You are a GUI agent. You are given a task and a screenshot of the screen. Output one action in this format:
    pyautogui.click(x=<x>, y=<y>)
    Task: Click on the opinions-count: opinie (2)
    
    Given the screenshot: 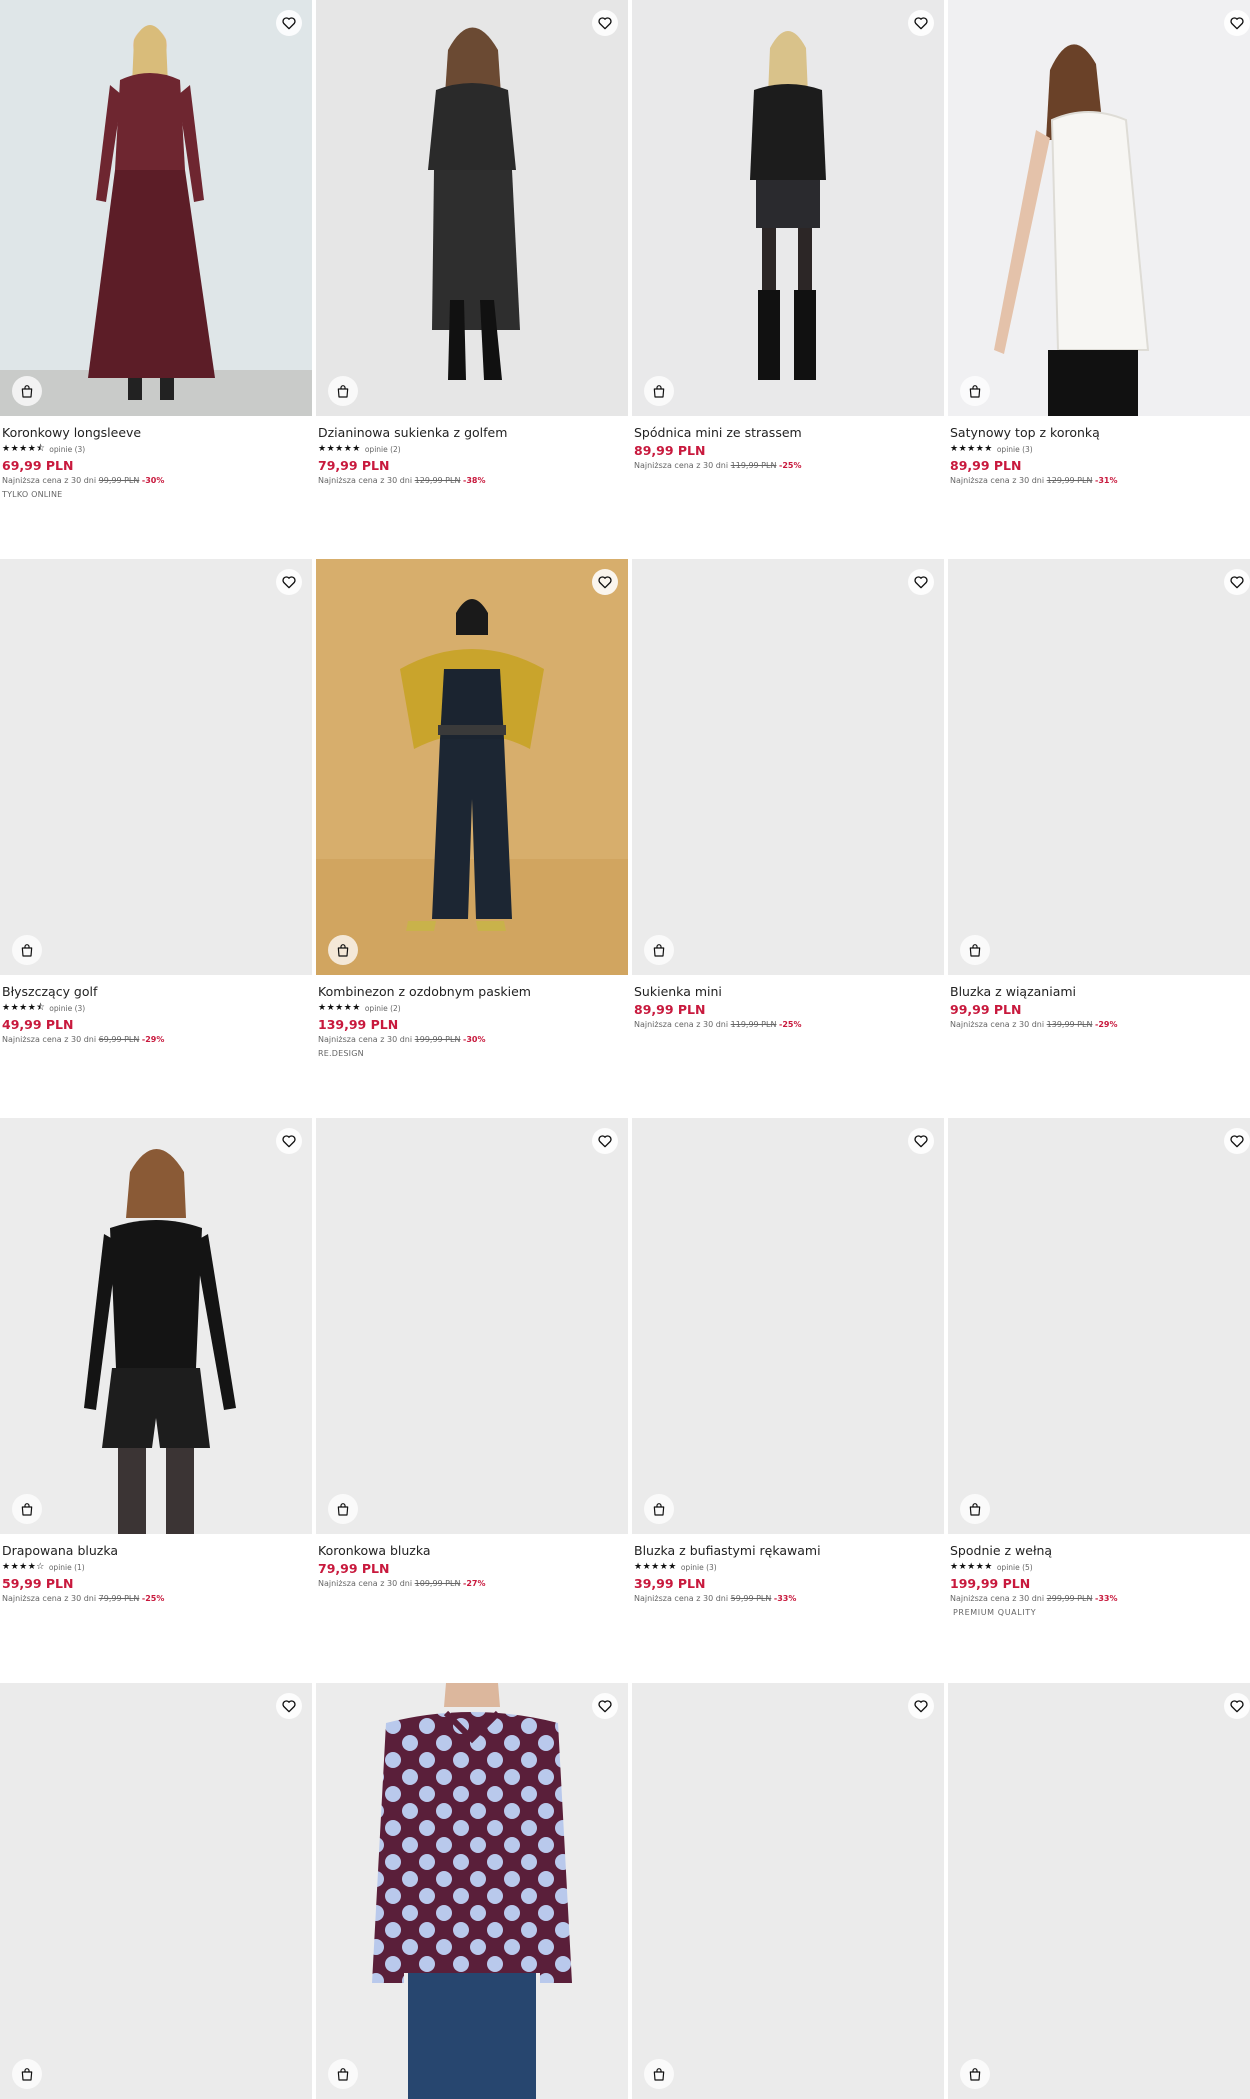 What is the action you would take?
    pyautogui.click(x=382, y=1008)
    